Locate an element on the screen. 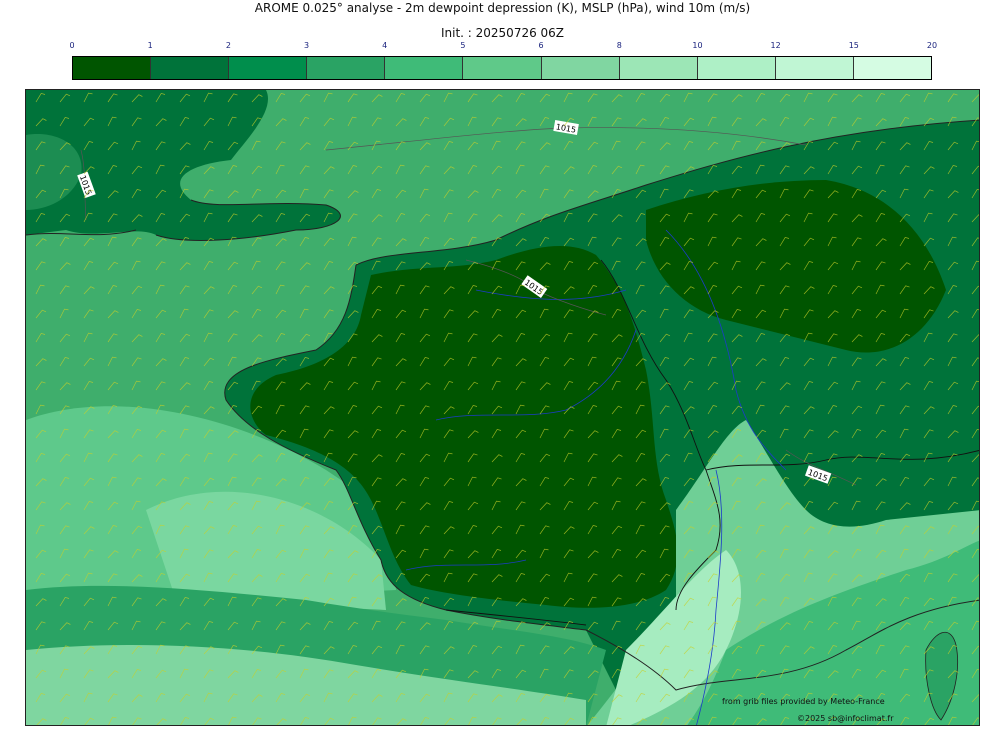 The width and height of the screenshot is (1005, 738). colorbar-tick-label: 6 is located at coordinates (541, 45).